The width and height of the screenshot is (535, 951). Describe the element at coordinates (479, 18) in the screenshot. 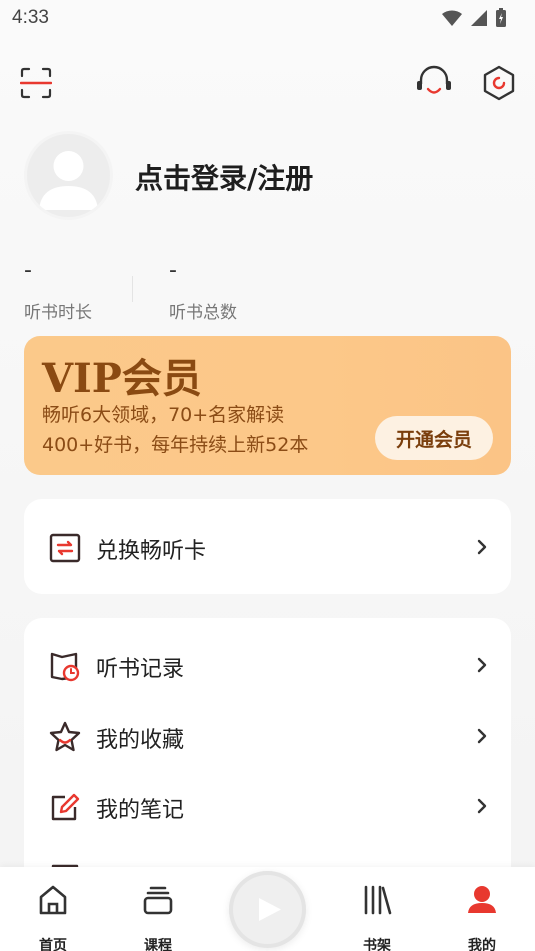

I see `signal-icon` at that location.